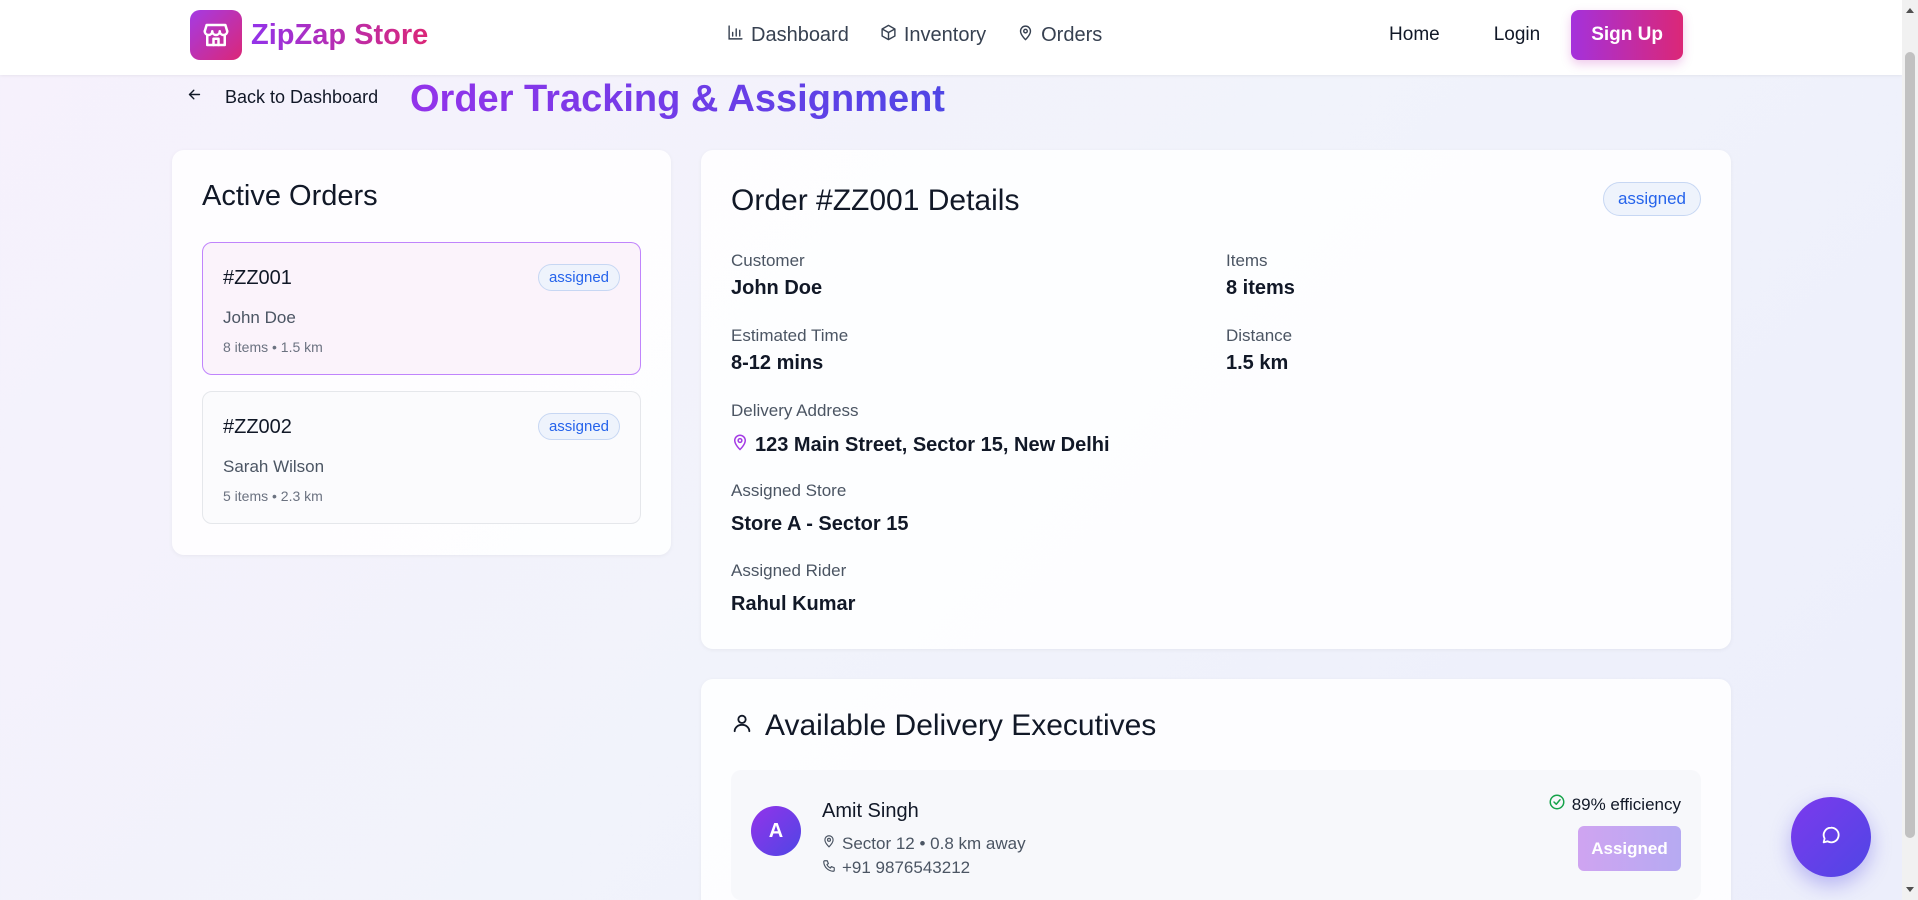 The image size is (1918, 900). I want to click on delivery-address-label: Delivery Address, so click(795, 410).